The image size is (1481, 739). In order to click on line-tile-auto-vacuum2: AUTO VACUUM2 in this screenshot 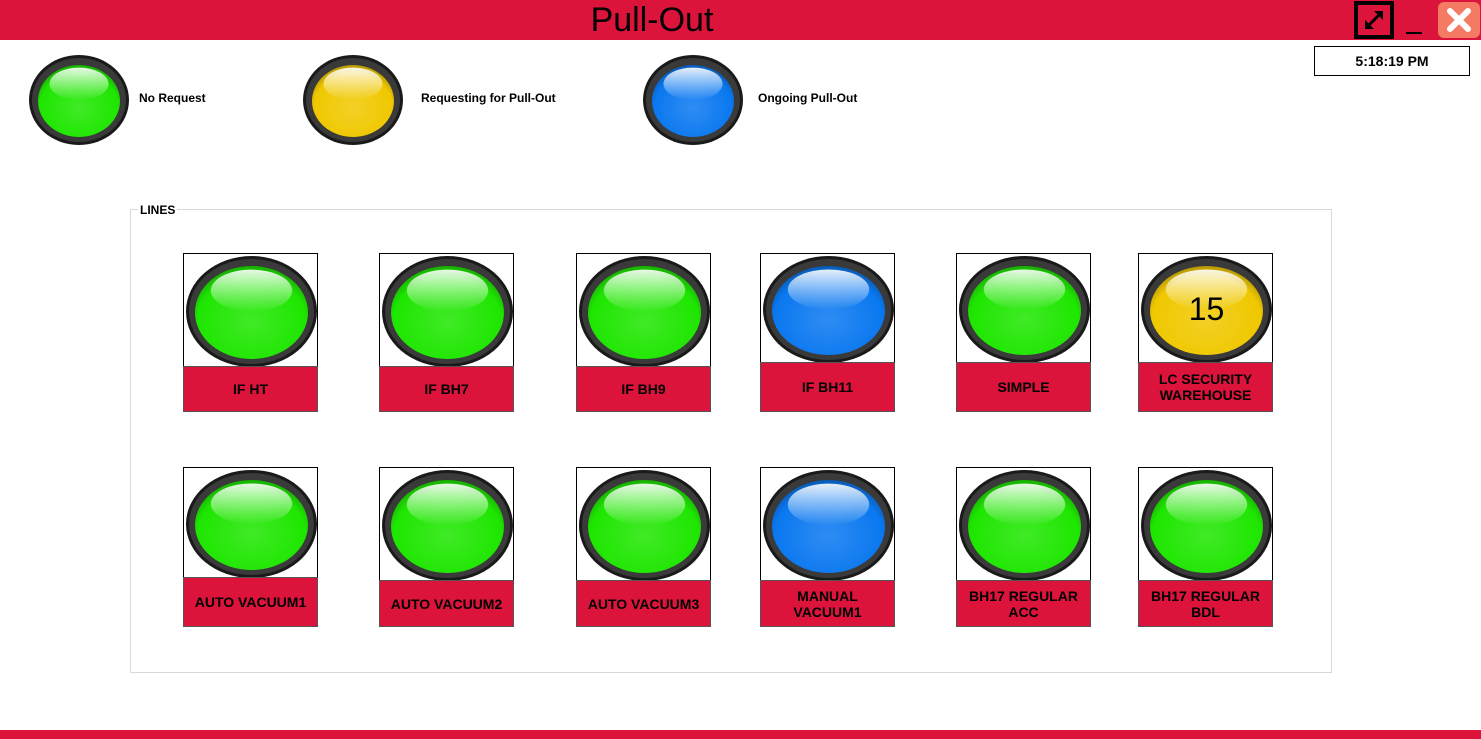, I will do `click(446, 547)`.